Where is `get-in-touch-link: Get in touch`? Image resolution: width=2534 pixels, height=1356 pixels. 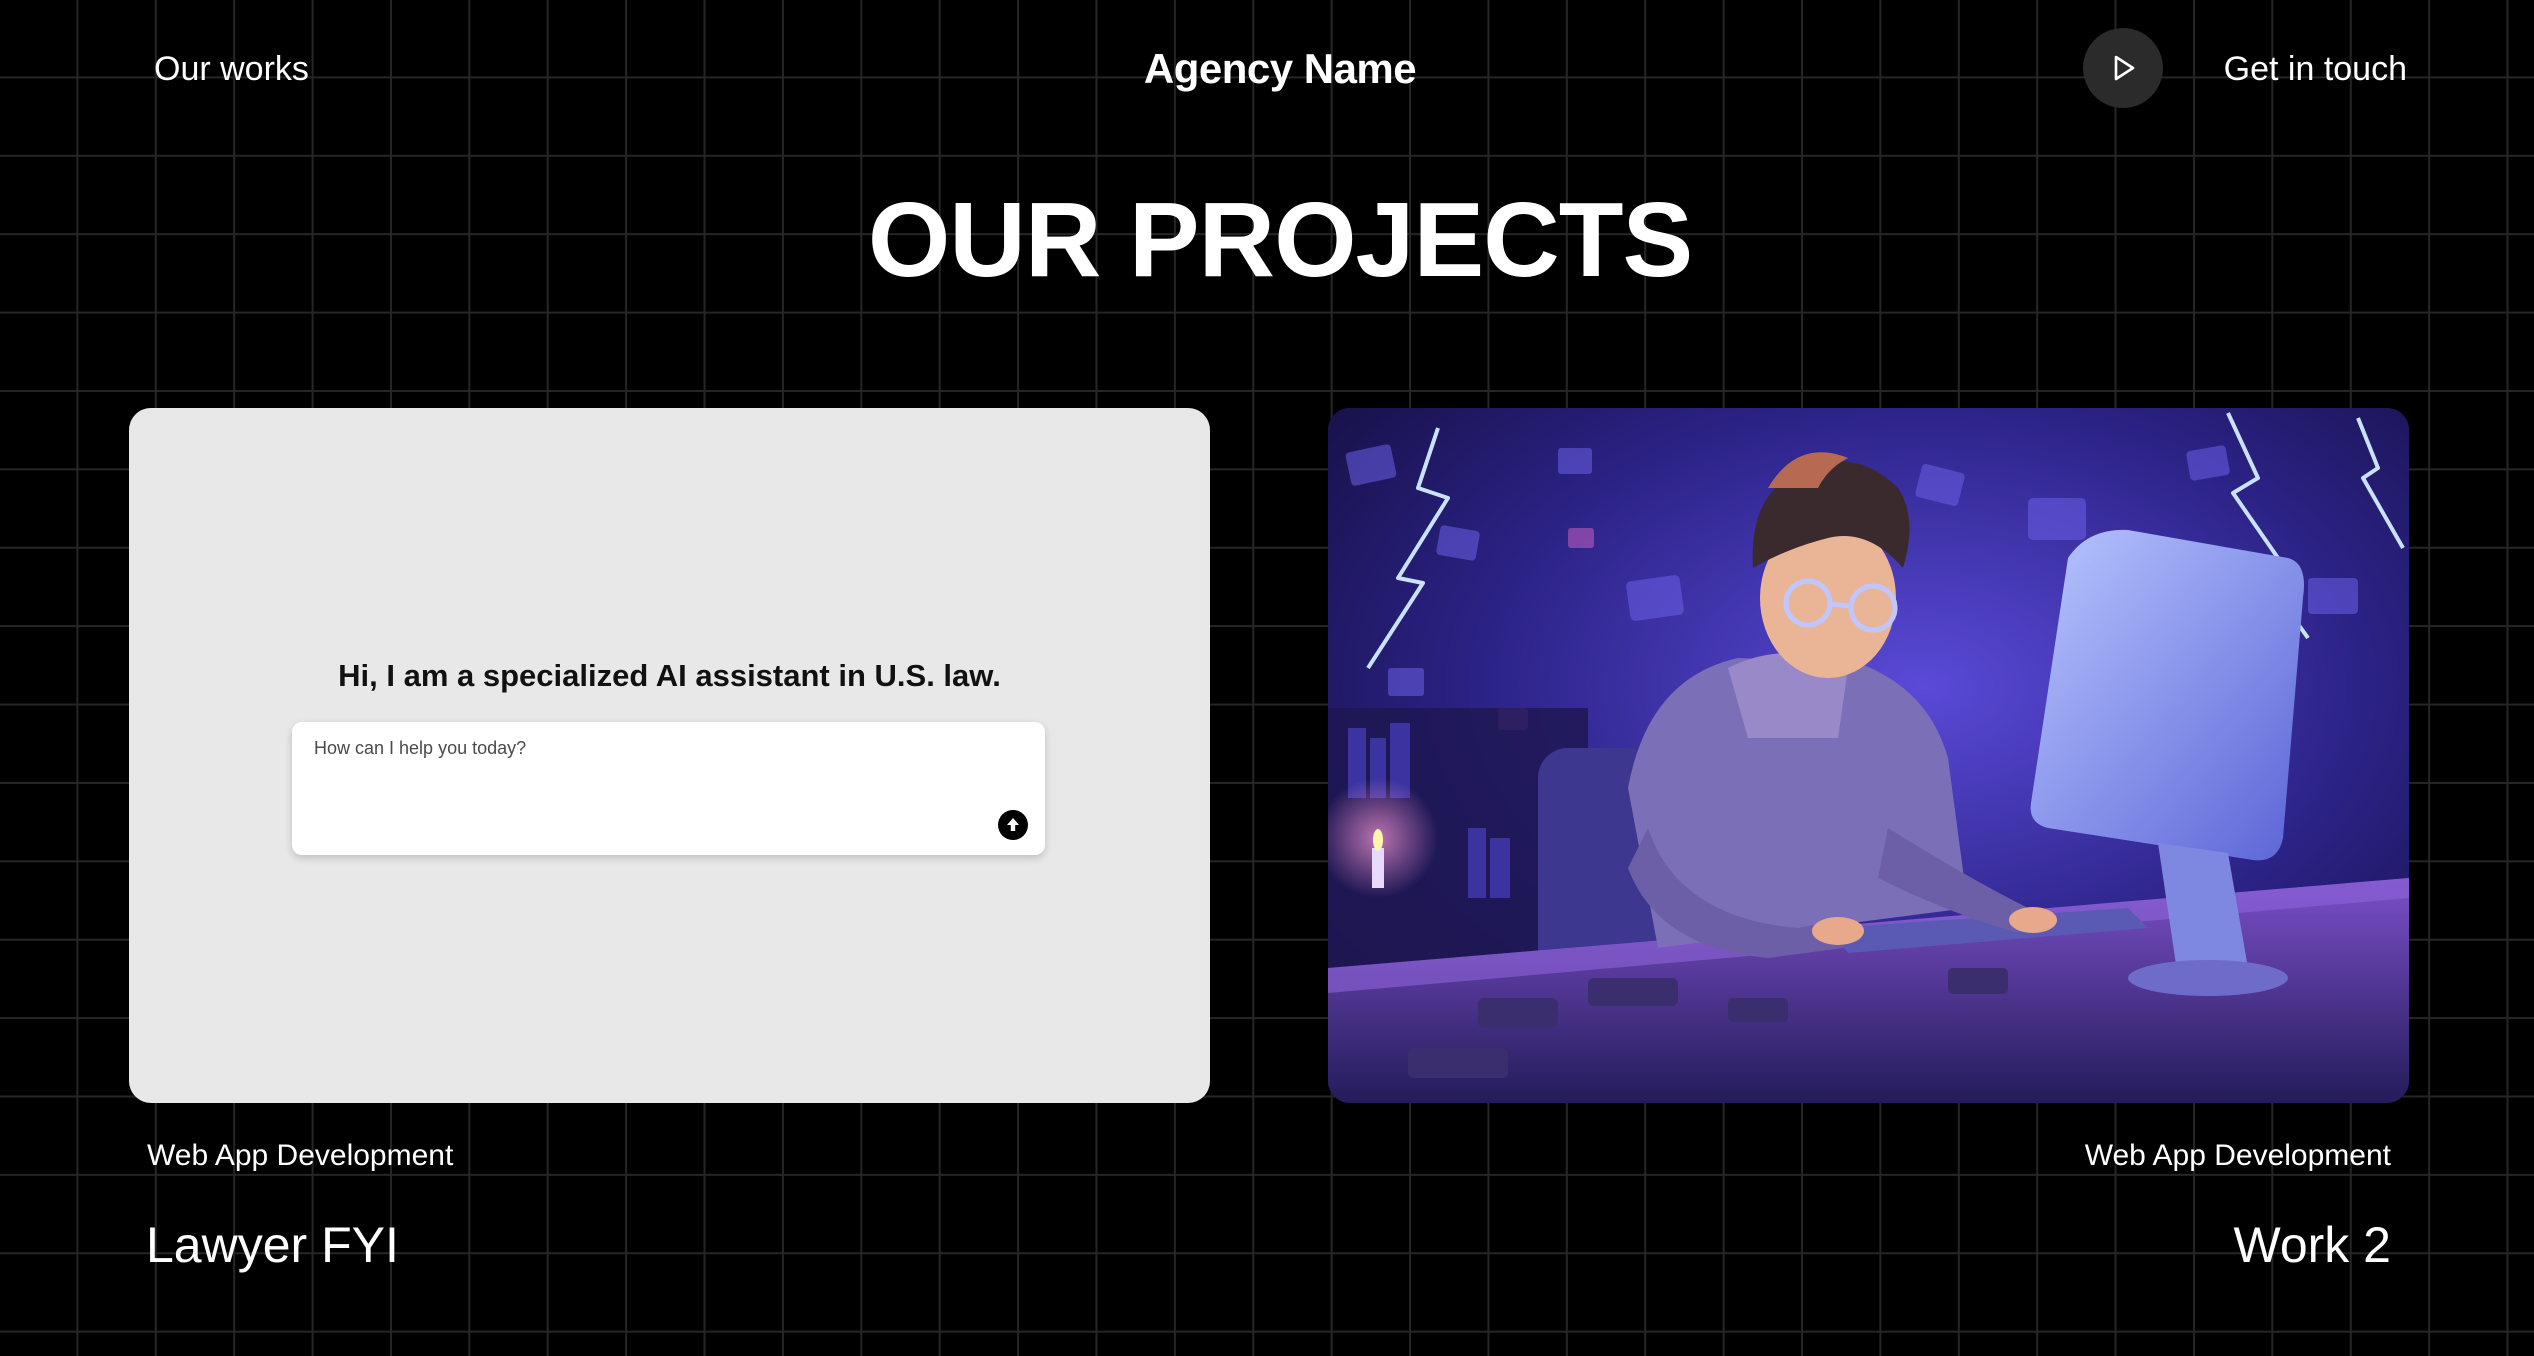 get-in-touch-link: Get in touch is located at coordinates (2315, 69).